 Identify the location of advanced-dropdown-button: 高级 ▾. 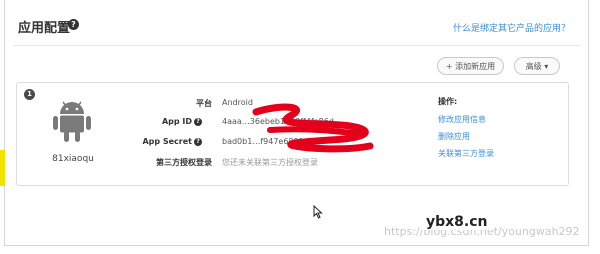
(537, 66).